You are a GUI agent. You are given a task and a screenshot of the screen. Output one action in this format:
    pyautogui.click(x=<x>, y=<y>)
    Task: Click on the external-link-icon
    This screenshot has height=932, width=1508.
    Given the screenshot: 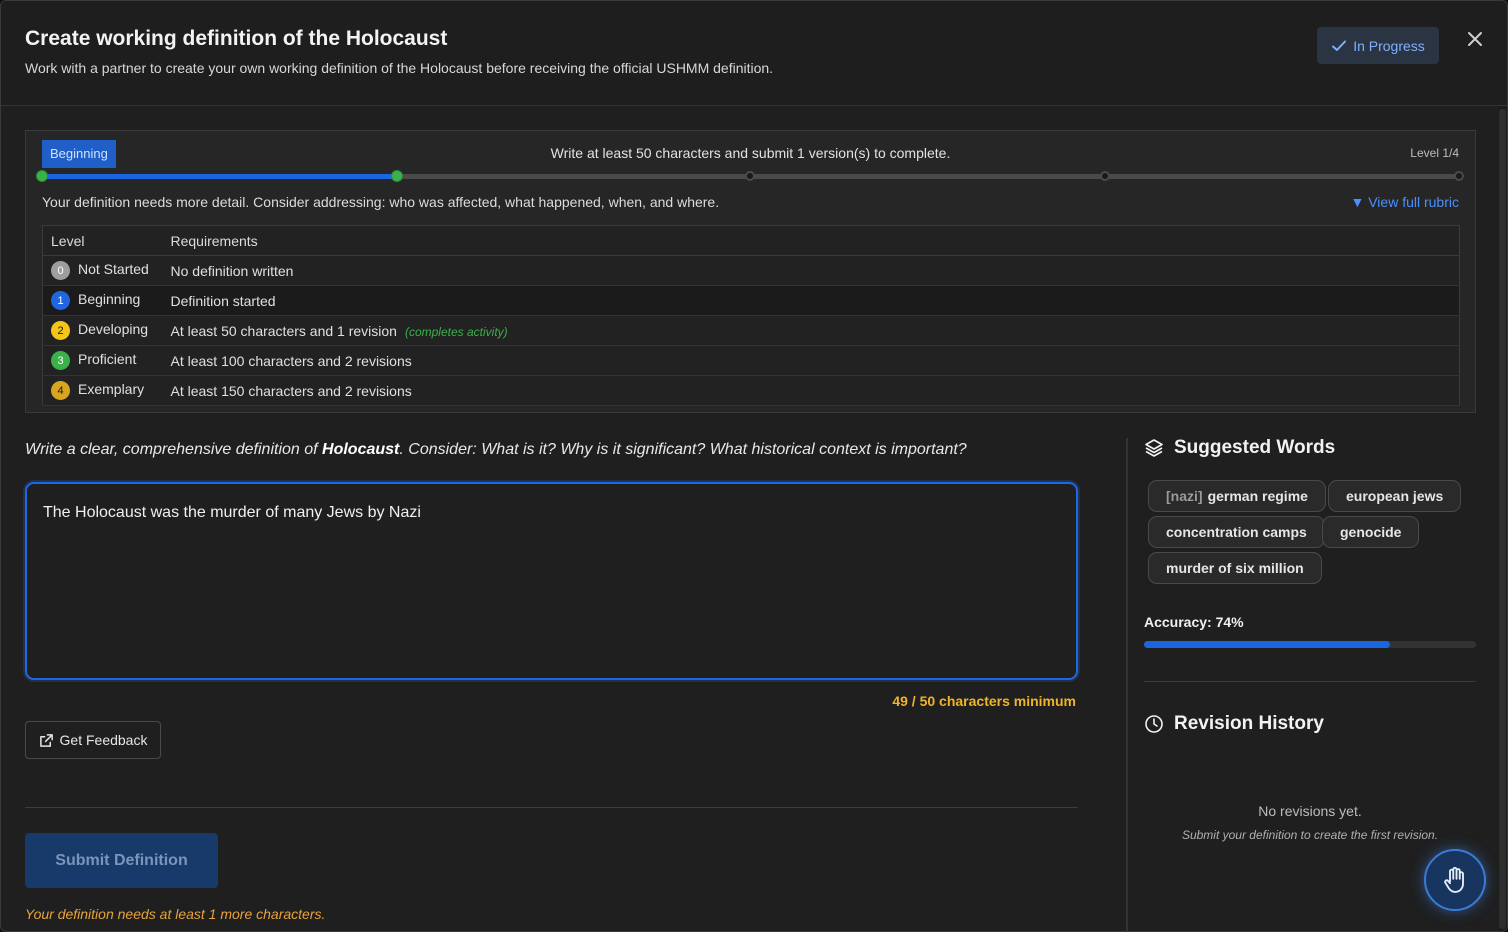 What is the action you would take?
    pyautogui.click(x=46, y=740)
    